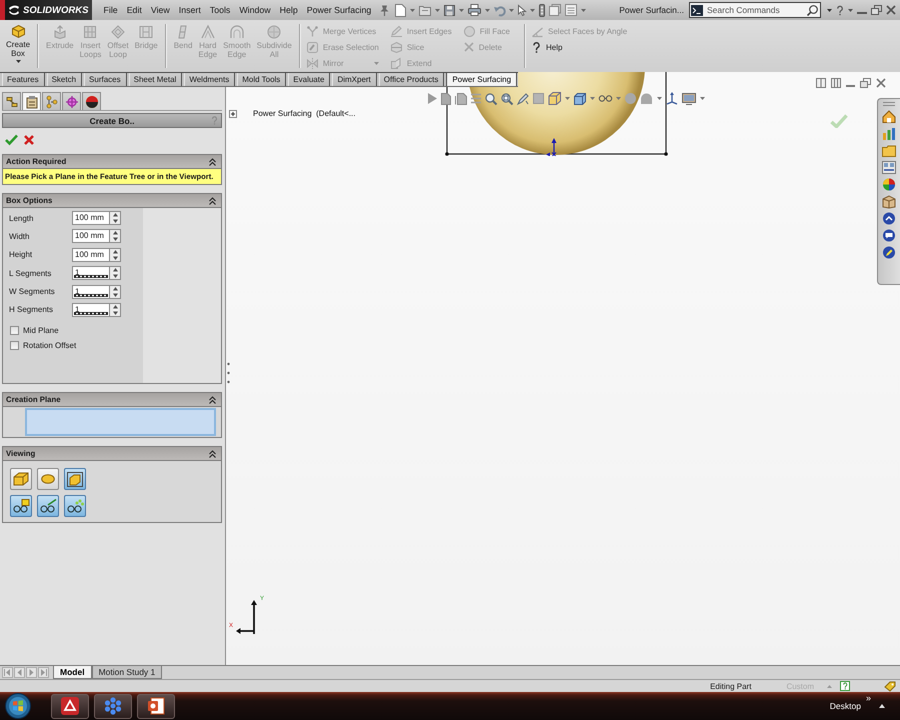 This screenshot has height=720, width=900. What do you see at coordinates (605, 98) in the screenshot?
I see `glasses-icon` at bounding box center [605, 98].